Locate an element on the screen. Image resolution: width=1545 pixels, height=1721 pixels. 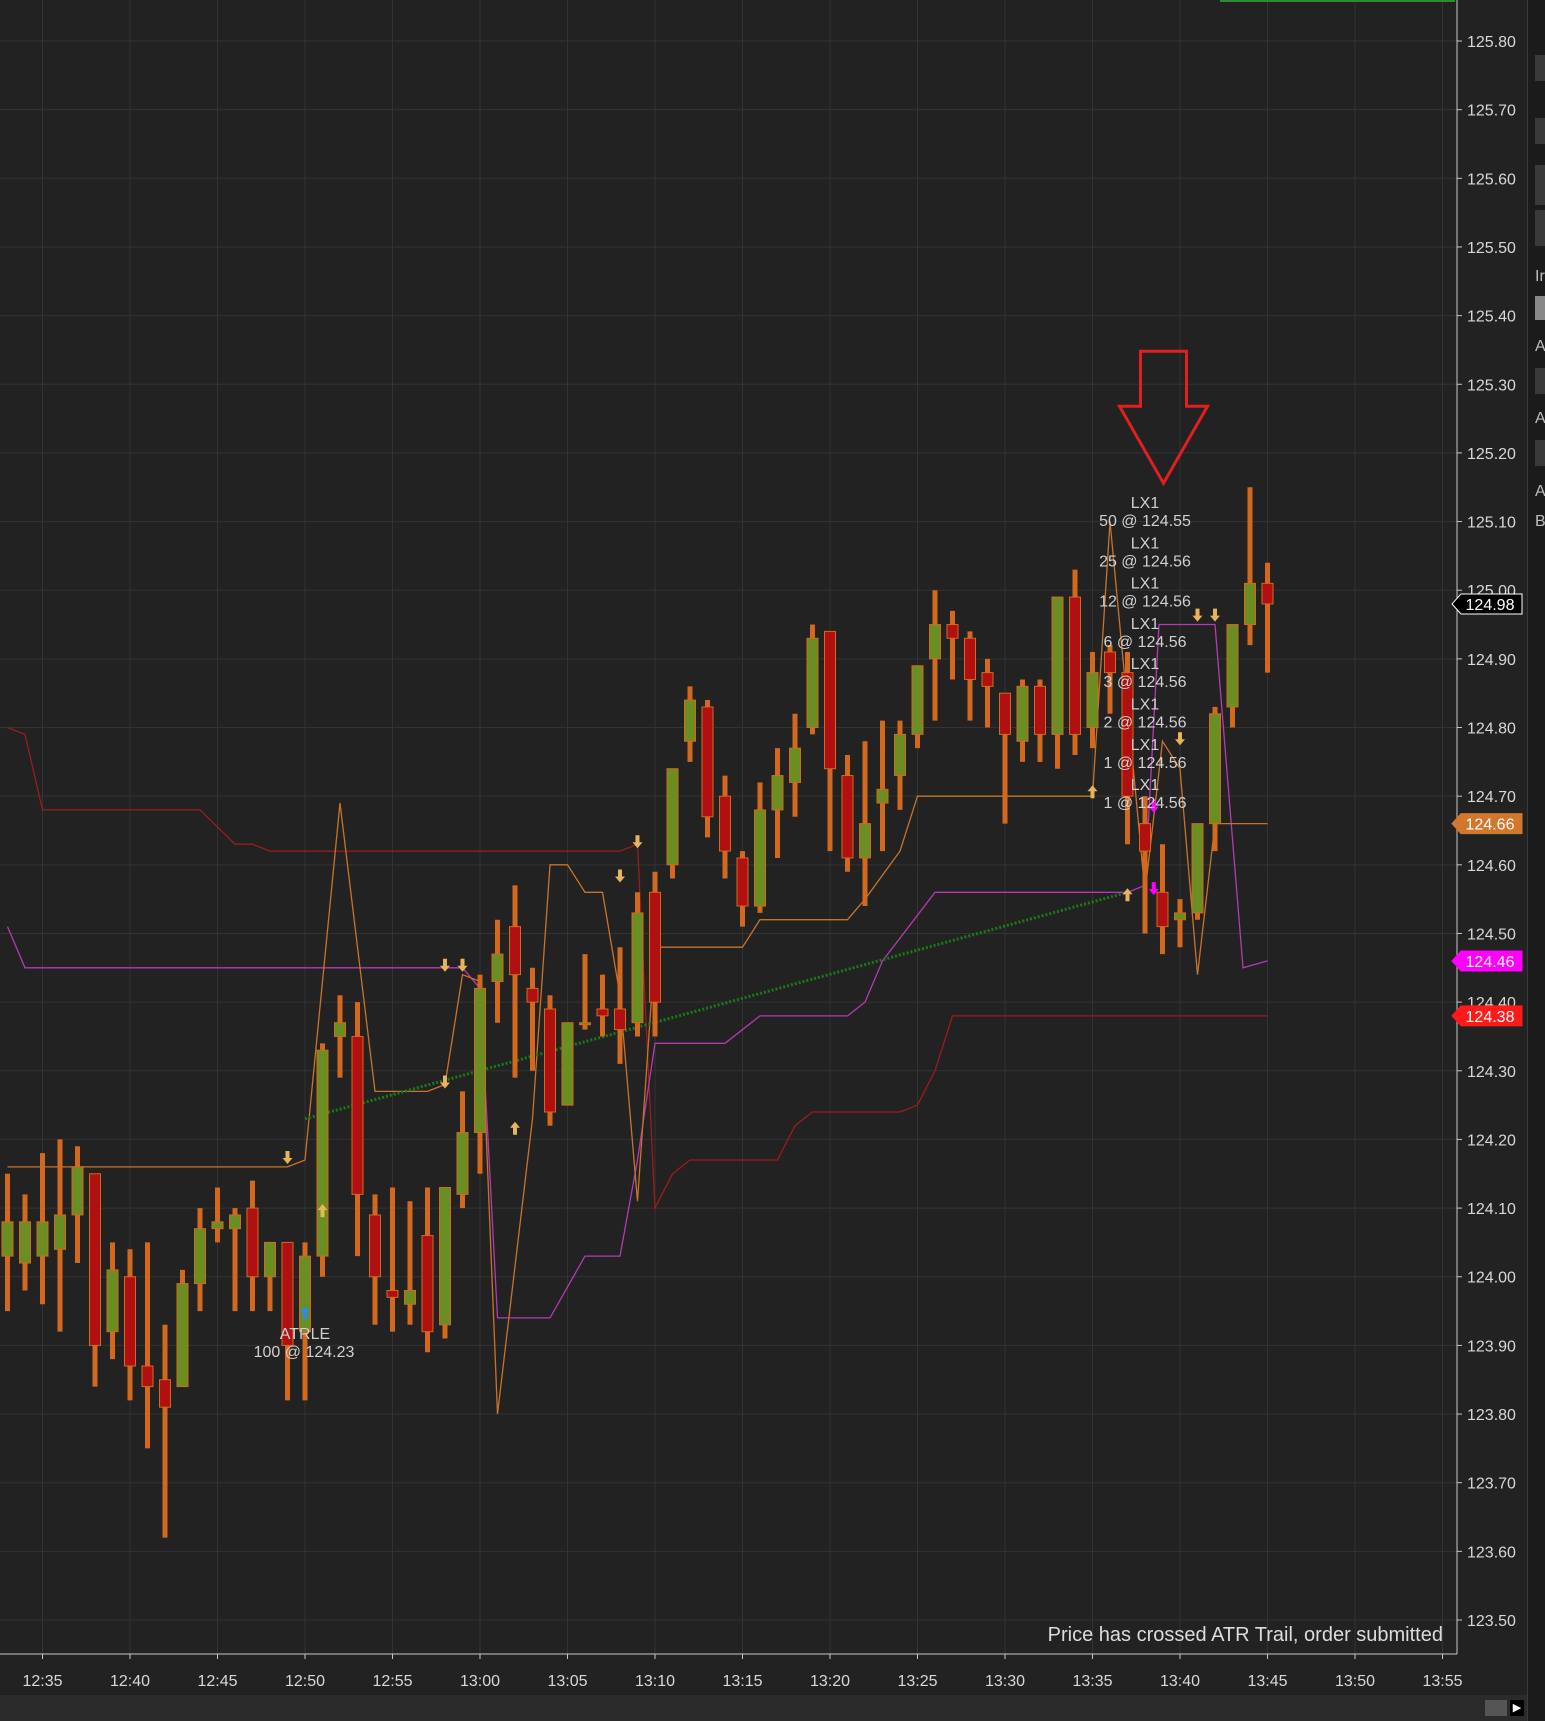
y-tick-label: 124.10 is located at coordinates (1491, 1209).